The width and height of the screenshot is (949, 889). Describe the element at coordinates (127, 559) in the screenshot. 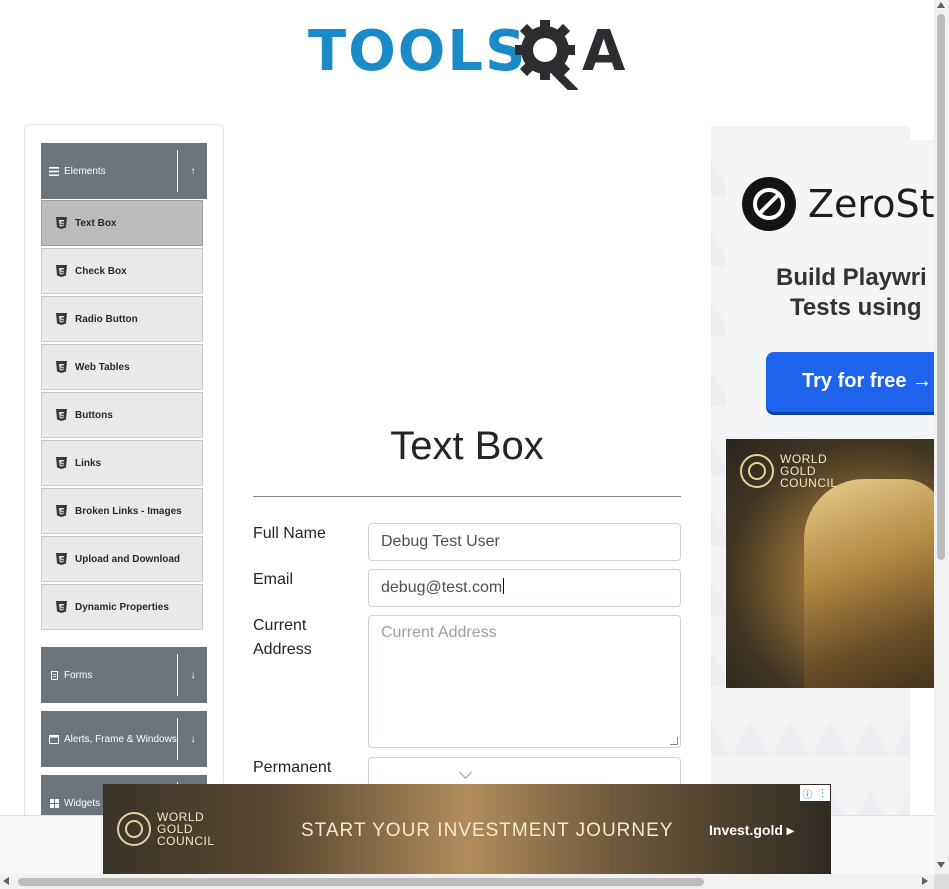

I see `sidebar-item-label: Upload and Download` at that location.